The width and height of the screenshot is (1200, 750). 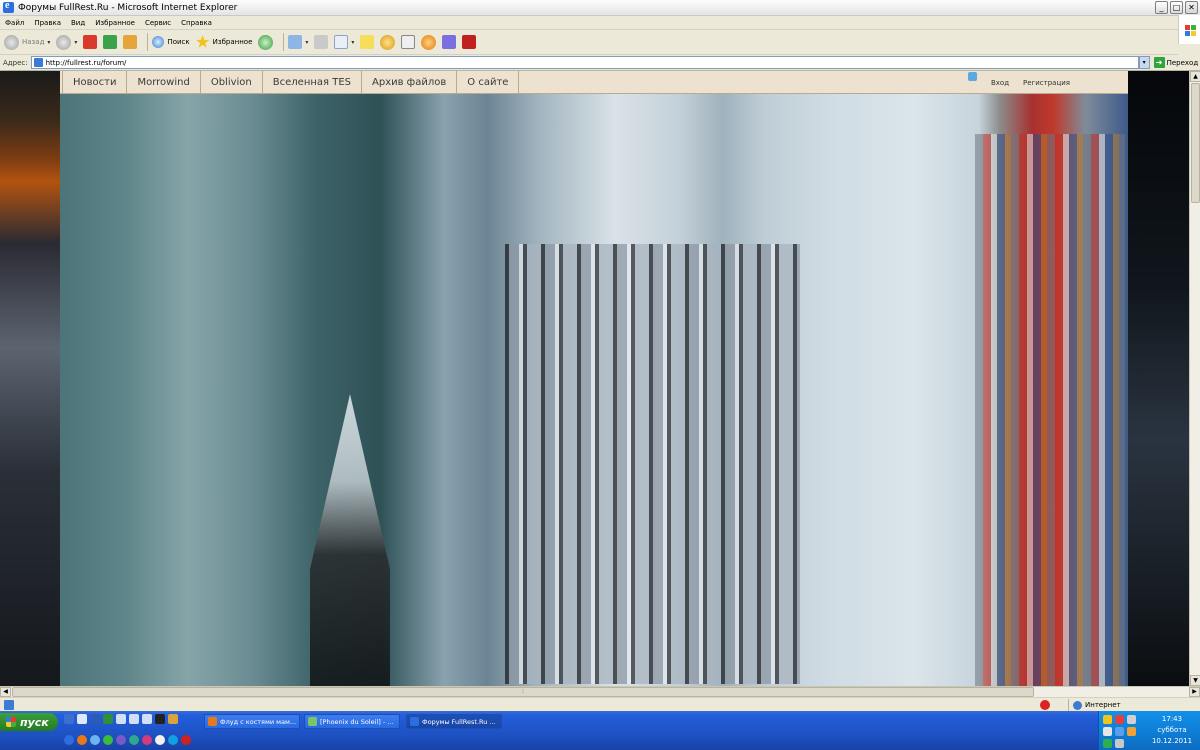 I want to click on history-button, so click(x=266, y=42).